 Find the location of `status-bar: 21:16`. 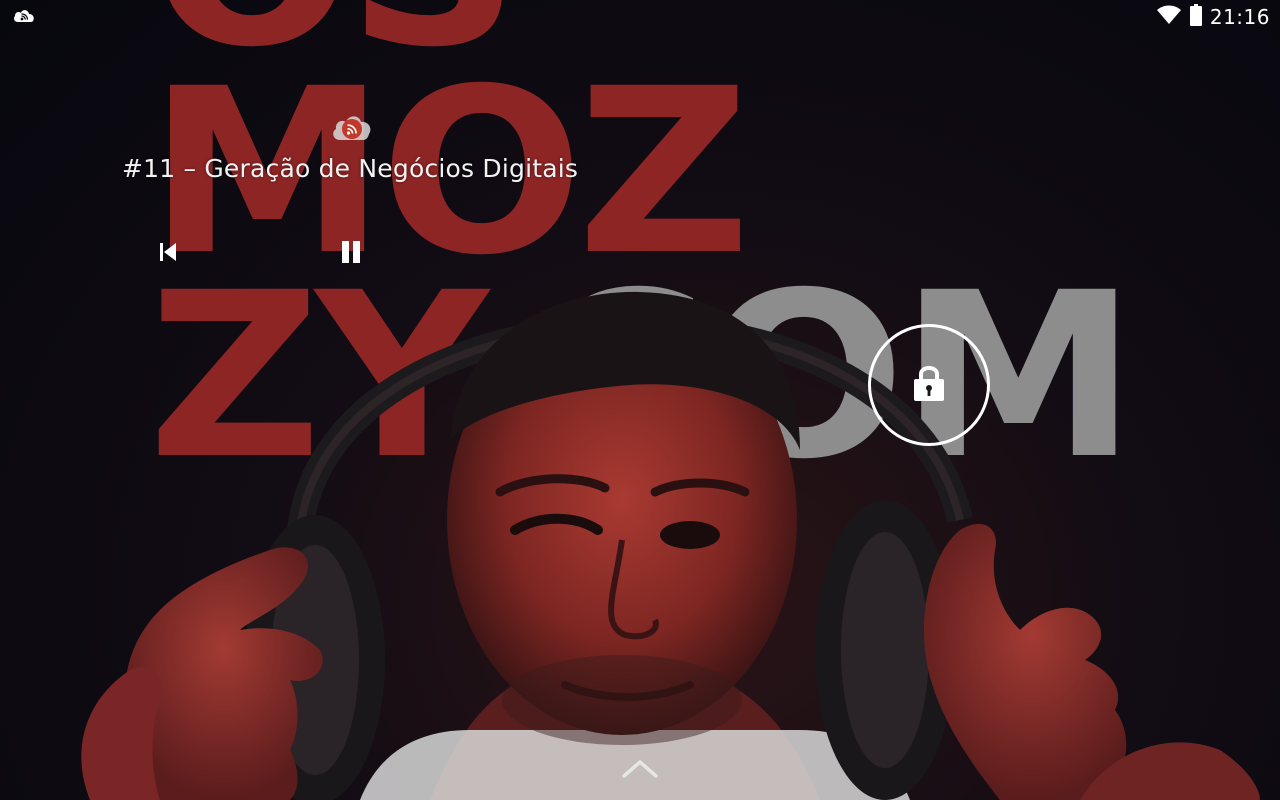

status-bar: 21:16 is located at coordinates (640, 17).